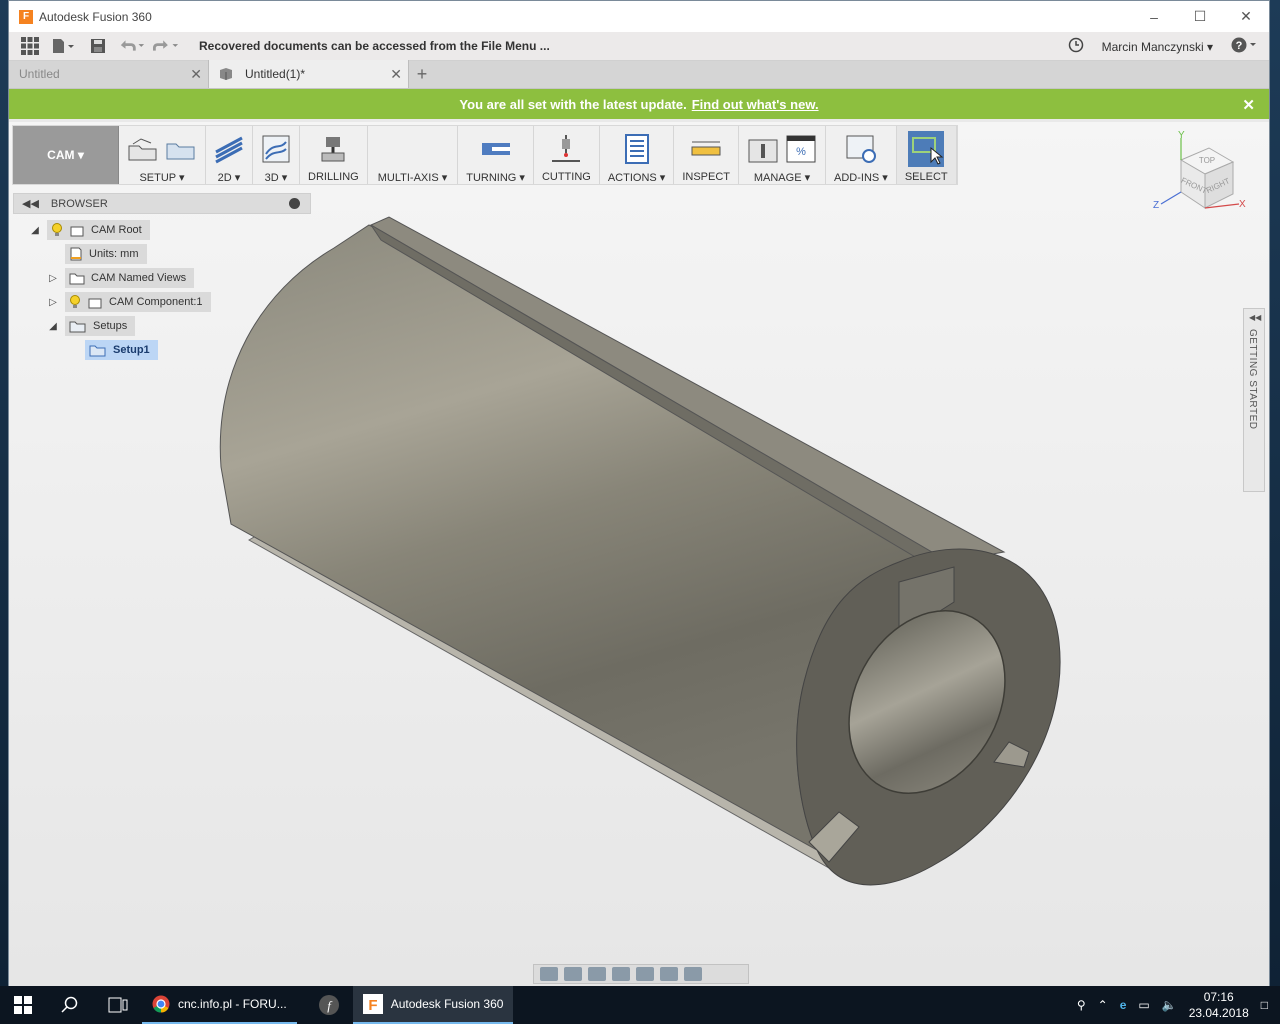 The height and width of the screenshot is (1024, 1280). I want to click on ribbon-group-3d: 3D ▾, so click(276, 155).